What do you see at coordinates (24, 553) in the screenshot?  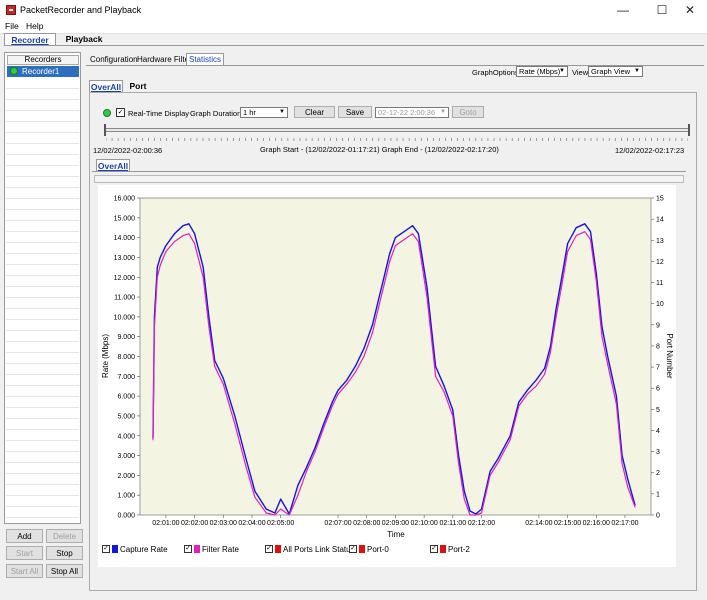 I see `start-button: Start` at bounding box center [24, 553].